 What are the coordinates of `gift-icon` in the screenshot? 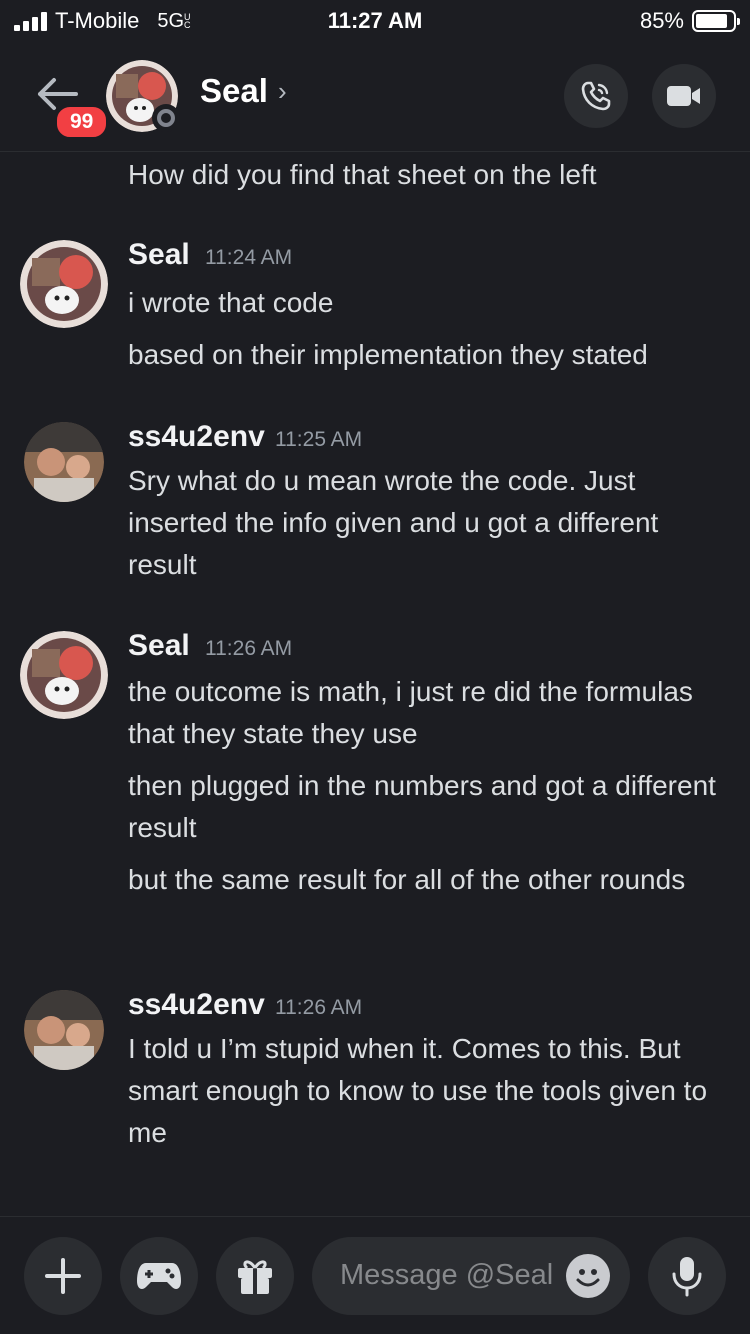 It's located at (255, 1277).